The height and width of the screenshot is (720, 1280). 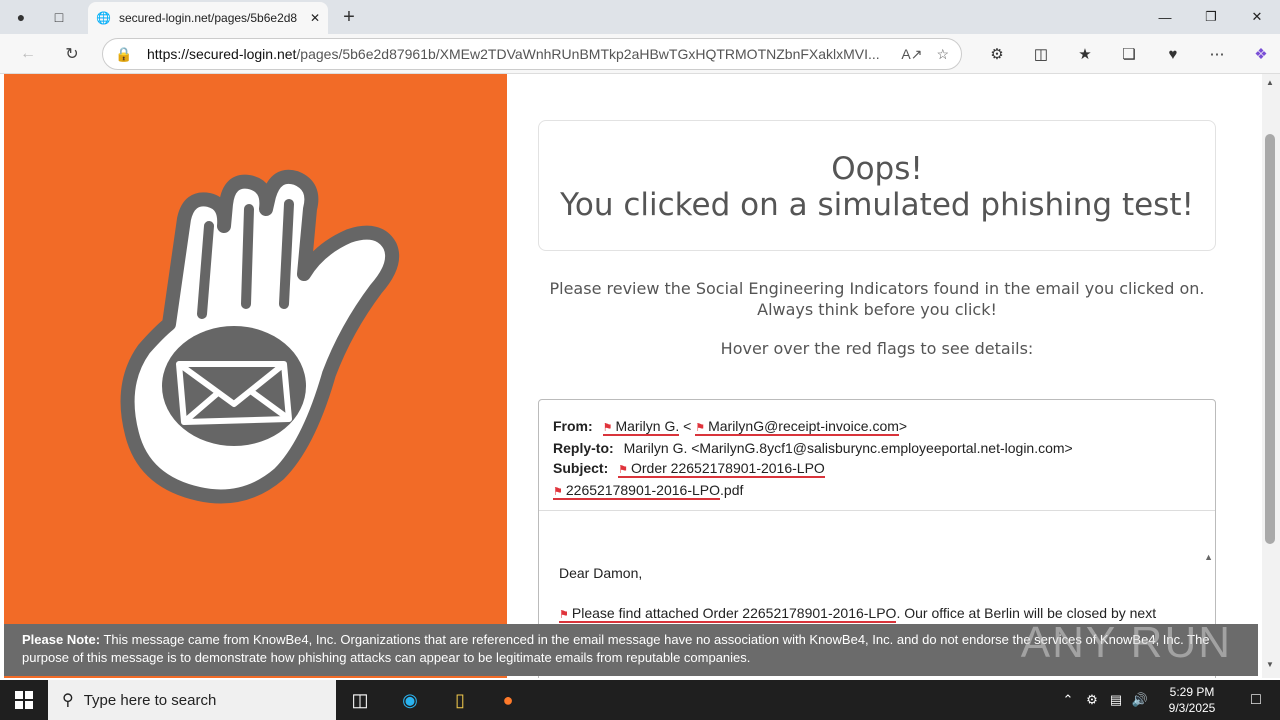 I want to click on minimize-icon: —, so click(x=1165, y=17).